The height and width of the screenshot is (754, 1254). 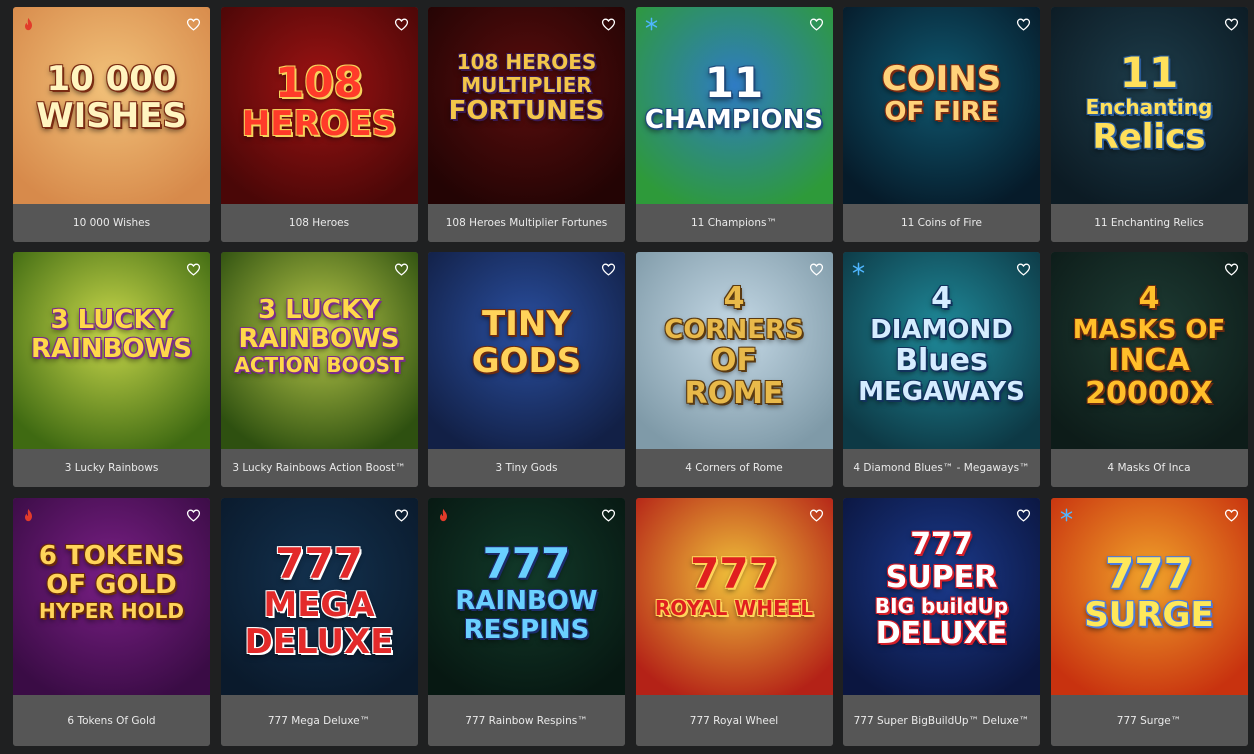 I want to click on game-thumbnail: 4 CORNERS OF ROME, so click(x=734, y=350).